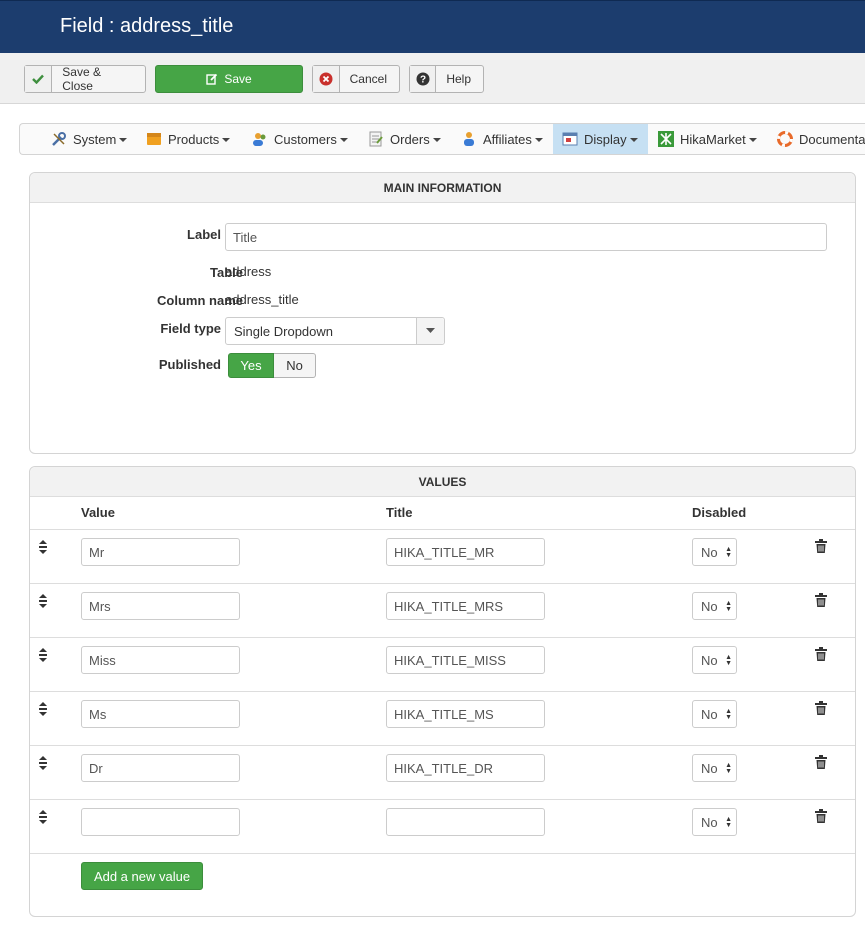  What do you see at coordinates (160, 552) in the screenshot?
I see `value-input: Mr` at bounding box center [160, 552].